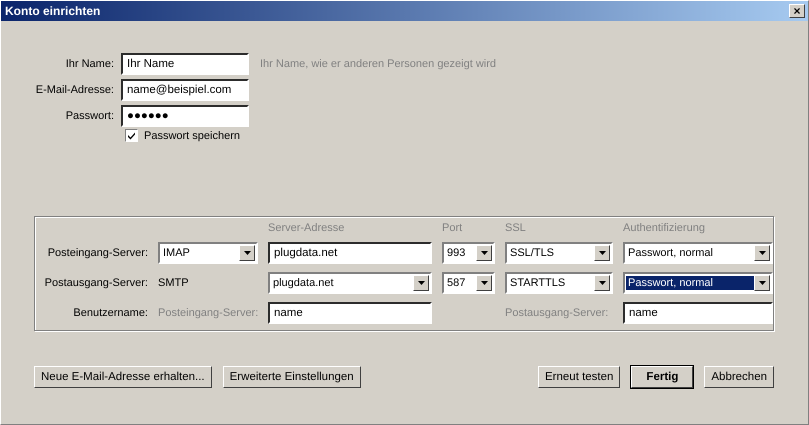 This screenshot has height=425, width=809. Describe the element at coordinates (291, 377) in the screenshot. I see `dialog-button: Erweiterte Einstellungen` at that location.